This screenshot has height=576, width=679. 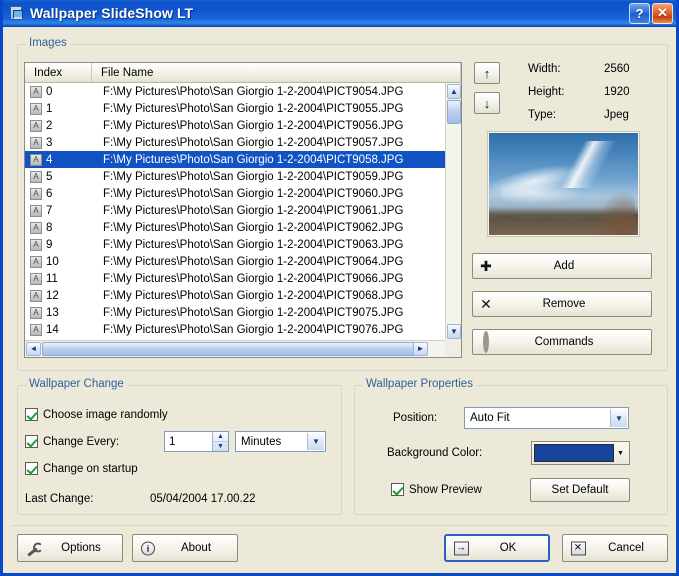 I want to click on about-button: i About, so click(x=185, y=548).